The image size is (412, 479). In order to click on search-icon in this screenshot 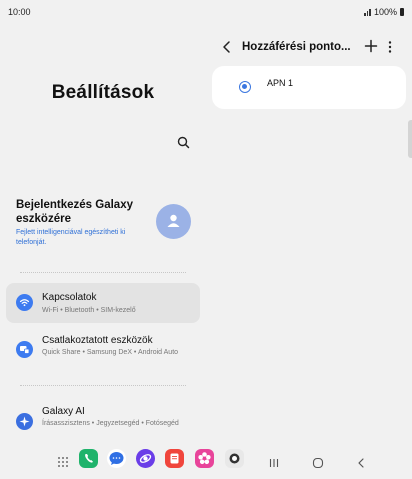, I will do `click(183, 142)`.